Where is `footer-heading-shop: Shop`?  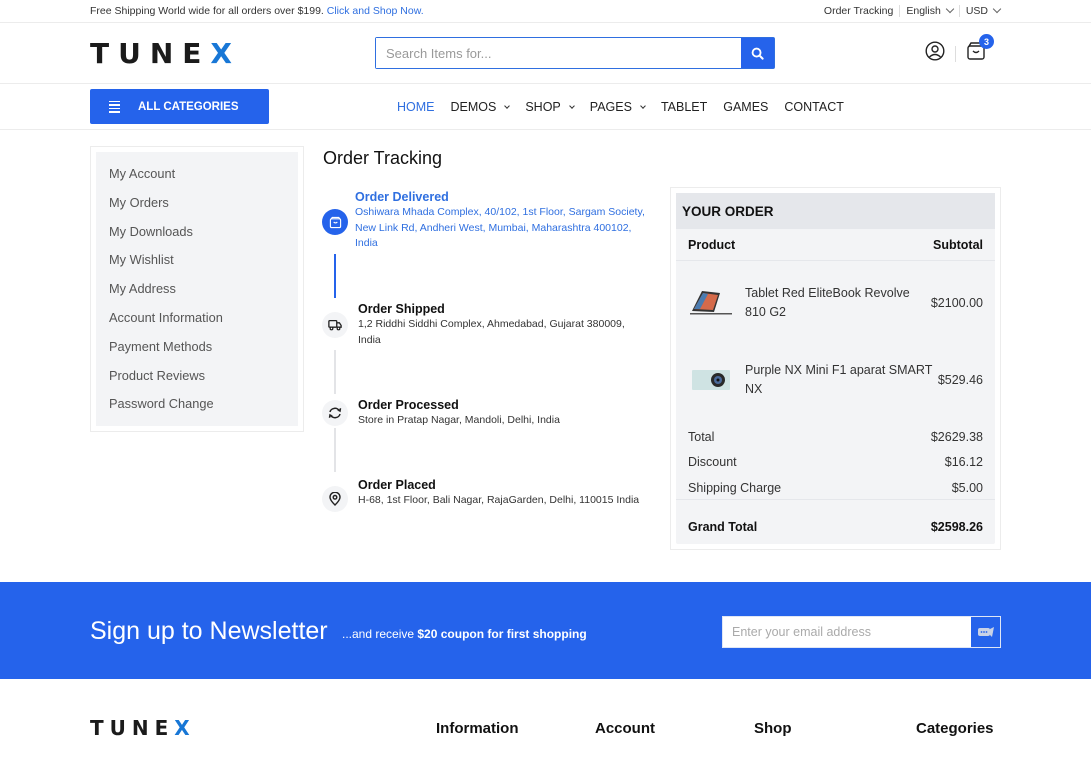 footer-heading-shop: Shop is located at coordinates (773, 728).